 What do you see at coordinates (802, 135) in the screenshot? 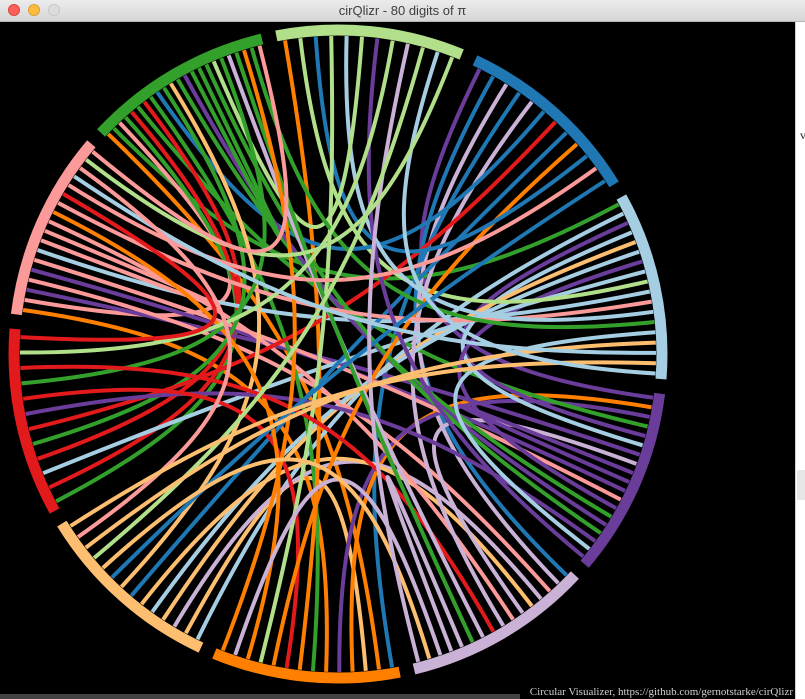
I see `background-window-text: v.` at bounding box center [802, 135].